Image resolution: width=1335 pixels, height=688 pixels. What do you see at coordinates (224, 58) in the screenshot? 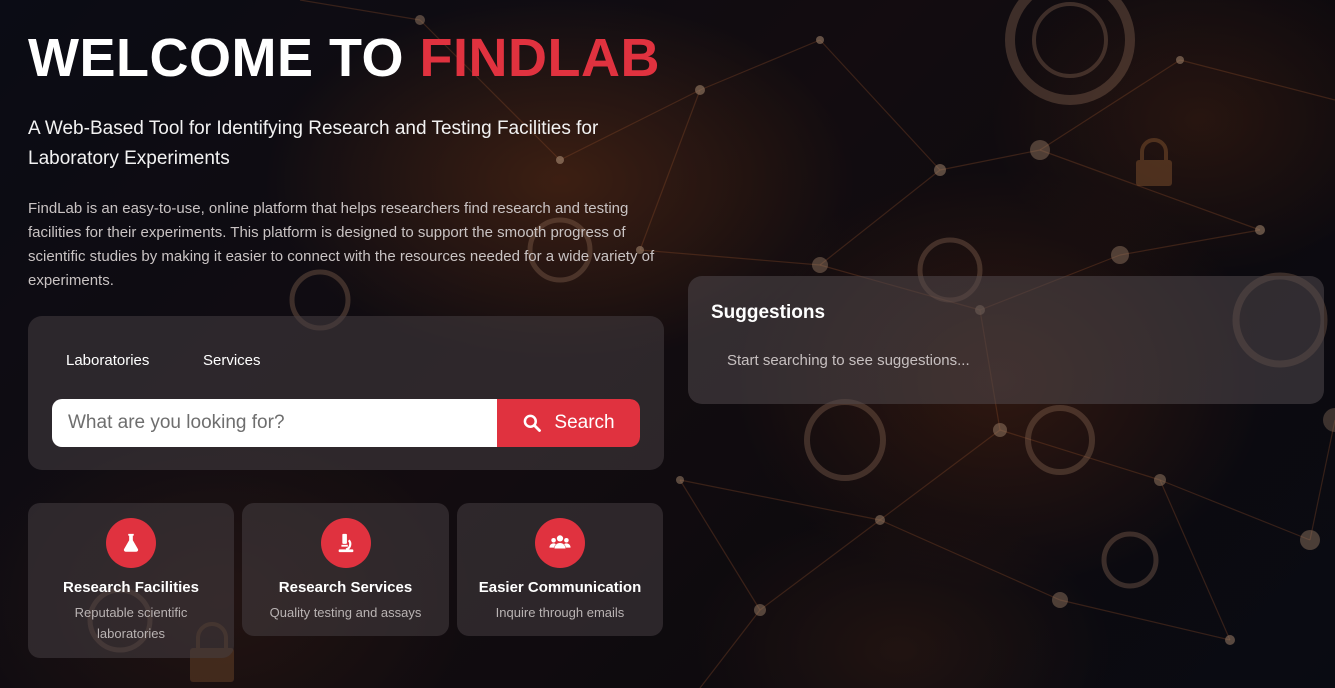
I see `title-prefix: WELCOME TO` at bounding box center [224, 58].